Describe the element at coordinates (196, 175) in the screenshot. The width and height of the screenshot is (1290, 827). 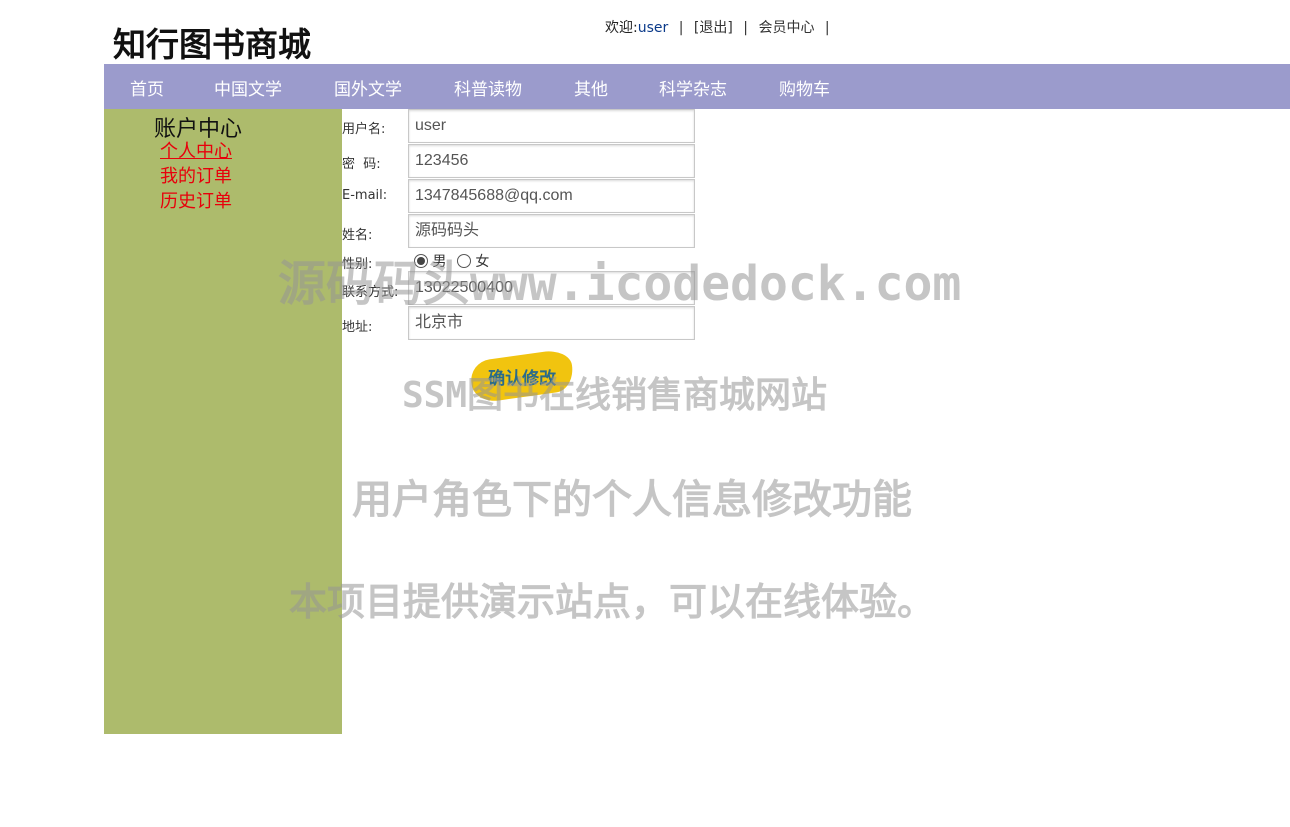
I see `sidebar-item-my-orders: 我的订单` at that location.